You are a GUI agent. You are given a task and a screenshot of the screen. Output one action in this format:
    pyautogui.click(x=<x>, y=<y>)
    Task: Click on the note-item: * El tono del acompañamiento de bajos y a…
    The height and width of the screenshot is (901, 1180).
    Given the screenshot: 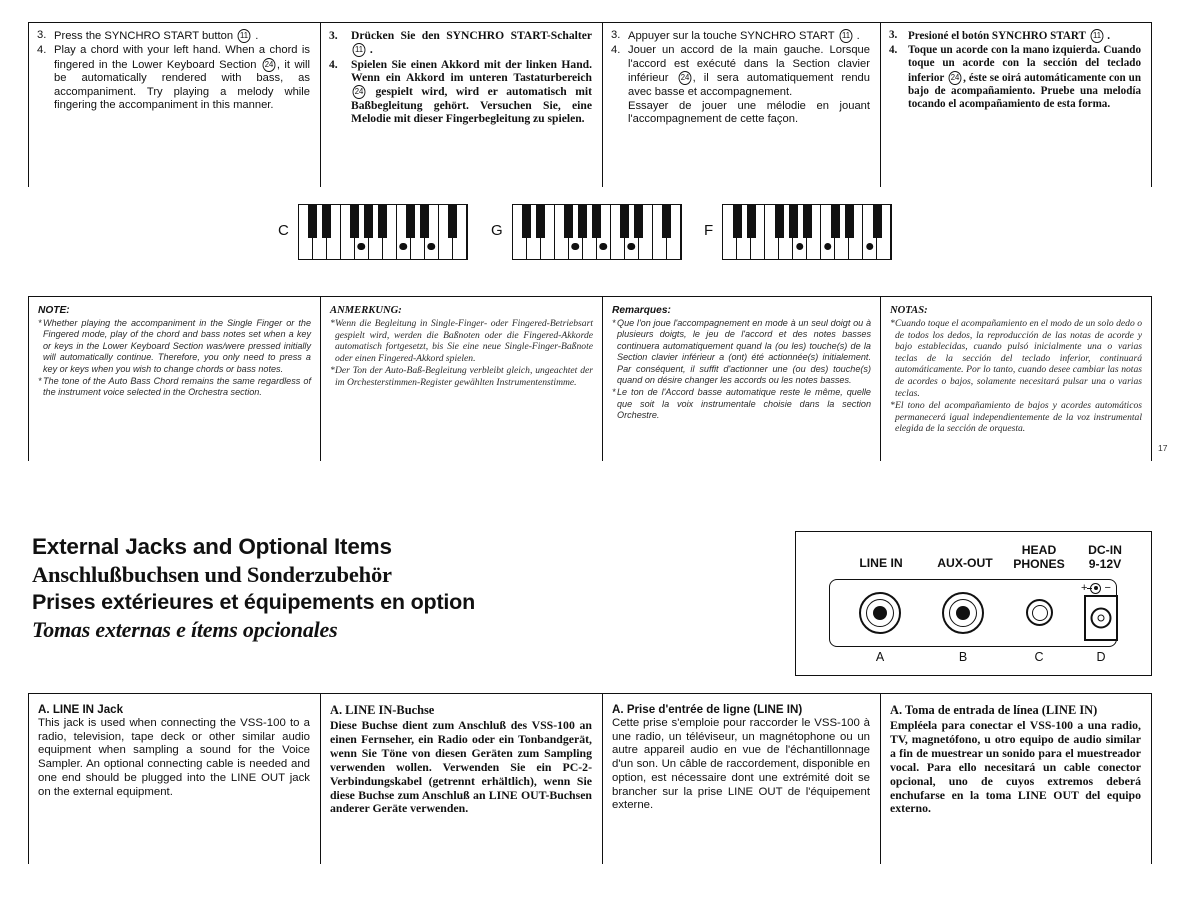 What is the action you would take?
    pyautogui.click(x=1016, y=417)
    